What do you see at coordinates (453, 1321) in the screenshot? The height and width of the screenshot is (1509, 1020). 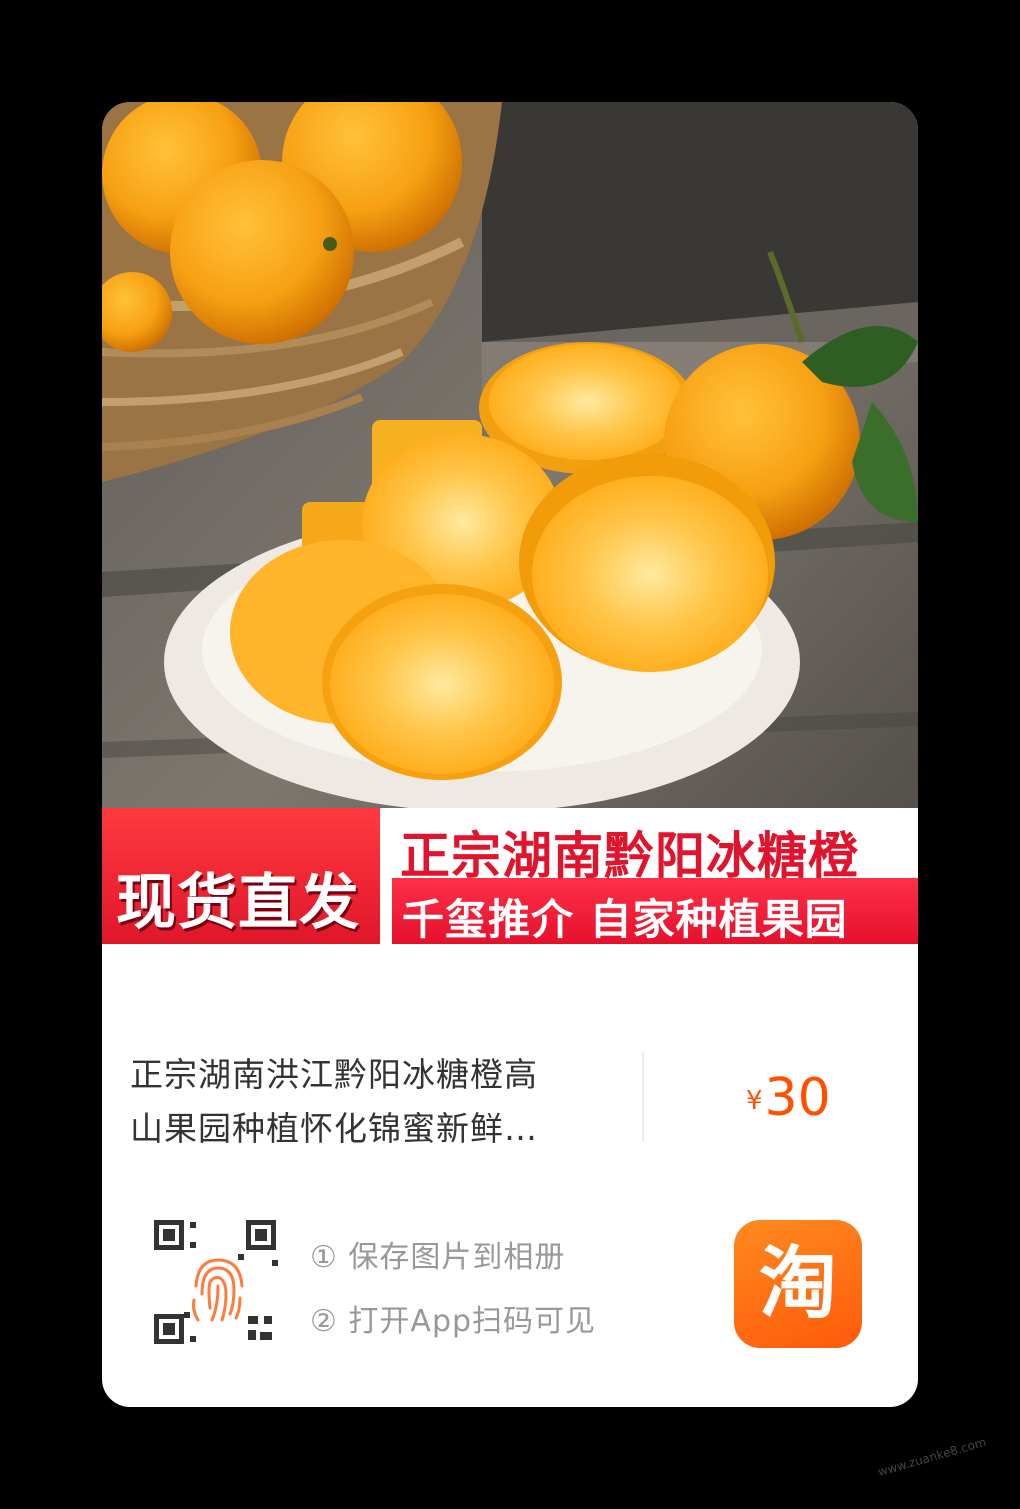 I see `step-open-app: ② 打开App扫码可见` at bounding box center [453, 1321].